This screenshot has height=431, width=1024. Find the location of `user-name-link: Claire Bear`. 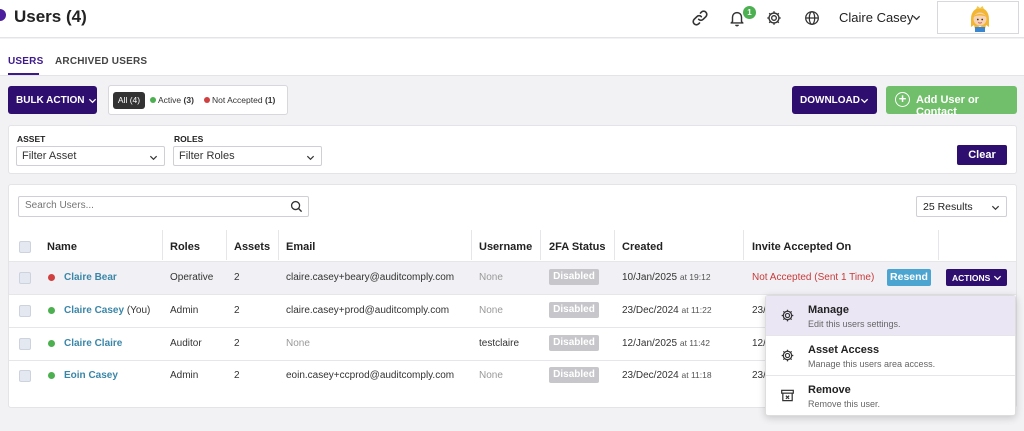

user-name-link: Claire Bear is located at coordinates (90, 277).